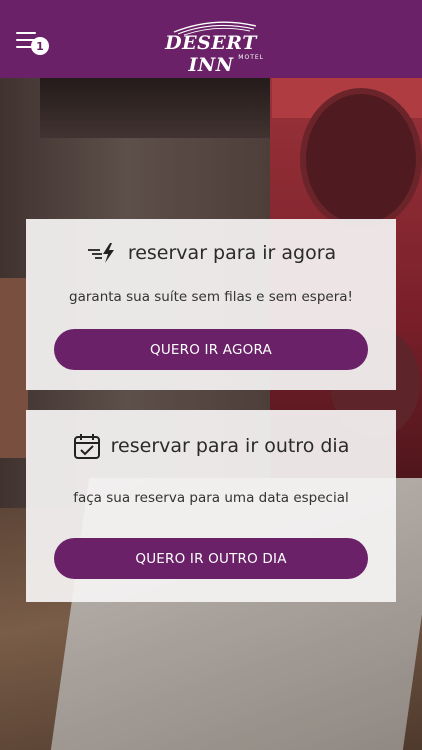 This screenshot has height=750, width=422. Describe the element at coordinates (251, 57) in the screenshot. I see `logo-sub: MOTEL` at that location.